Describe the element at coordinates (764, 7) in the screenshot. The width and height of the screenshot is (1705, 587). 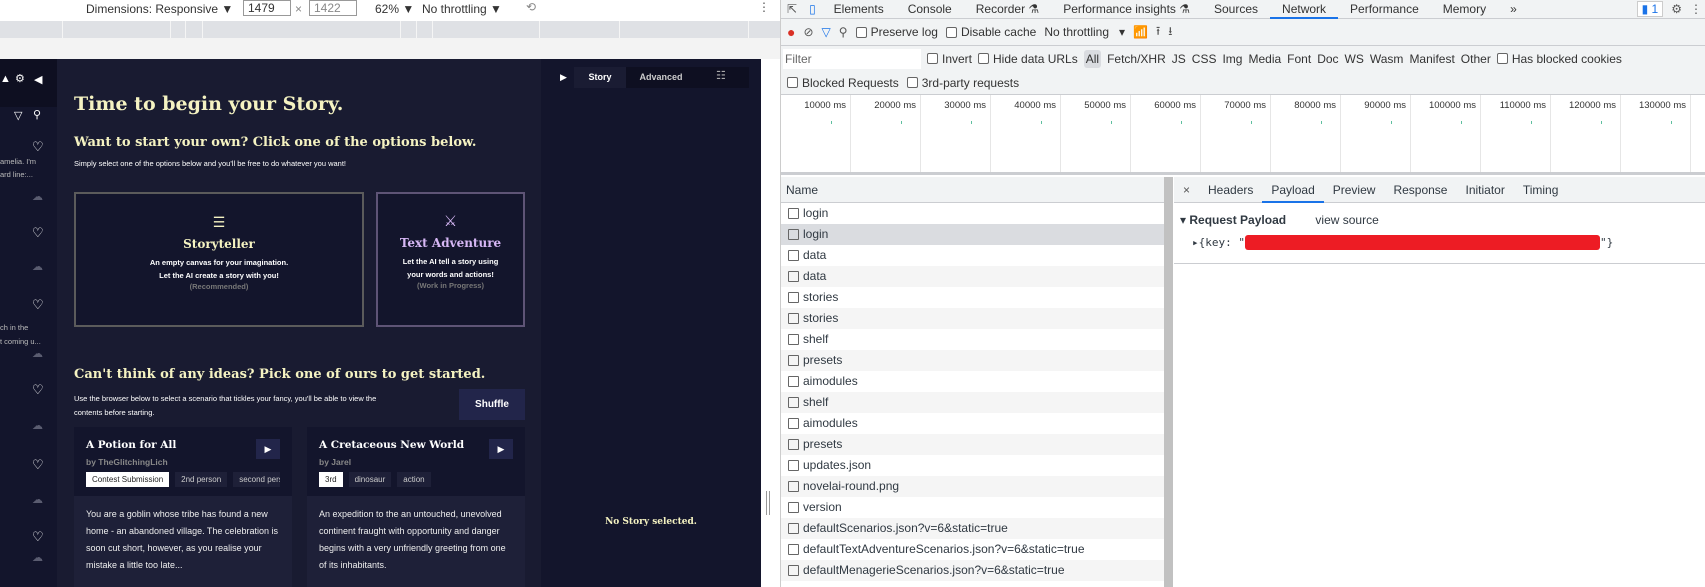
I see `more-icon: ⋮` at that location.